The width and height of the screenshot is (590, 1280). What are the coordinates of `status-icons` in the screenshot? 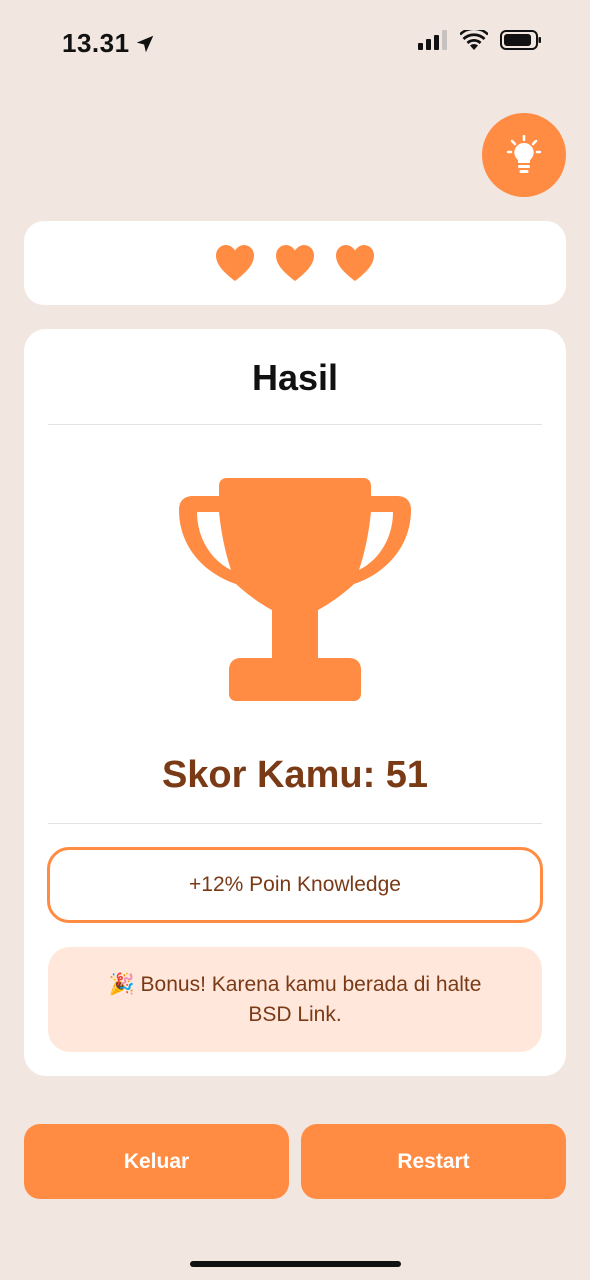 It's located at (480, 40).